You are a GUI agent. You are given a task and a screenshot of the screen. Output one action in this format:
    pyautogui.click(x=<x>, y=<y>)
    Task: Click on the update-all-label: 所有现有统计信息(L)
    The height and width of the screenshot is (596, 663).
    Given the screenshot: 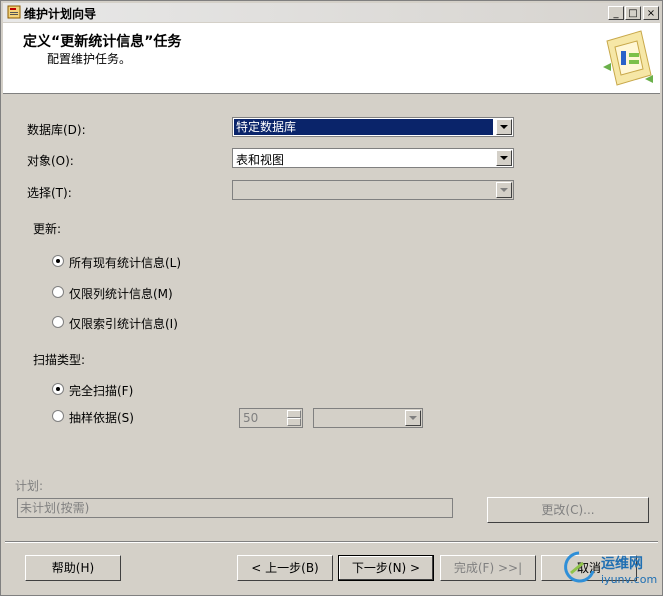 What is the action you would take?
    pyautogui.click(x=125, y=262)
    